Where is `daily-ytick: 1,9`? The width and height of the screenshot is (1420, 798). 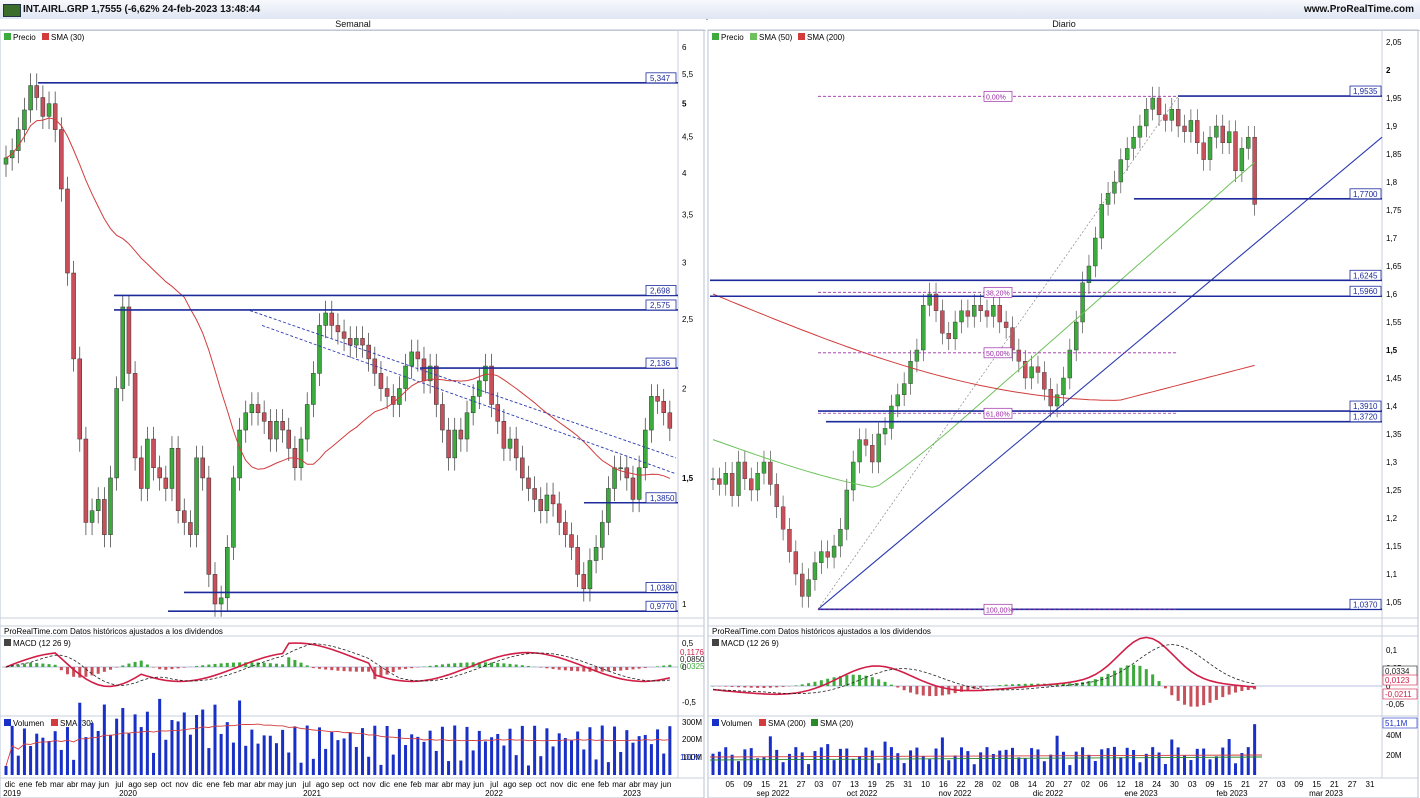 daily-ytick: 1,9 is located at coordinates (1392, 126).